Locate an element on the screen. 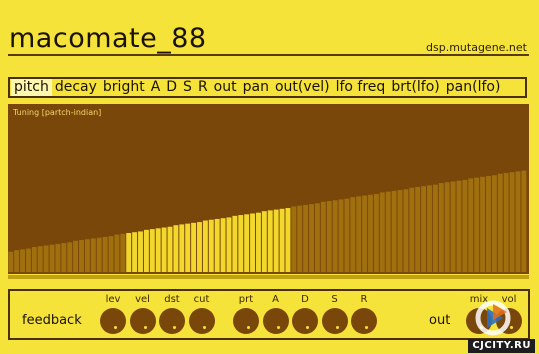  tab-5: D is located at coordinates (171, 87).